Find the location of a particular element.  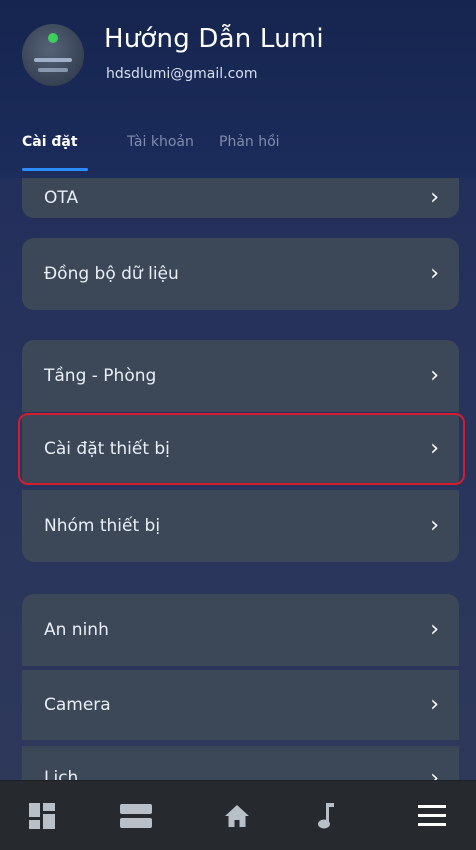

nav-menu is located at coordinates (432, 815).